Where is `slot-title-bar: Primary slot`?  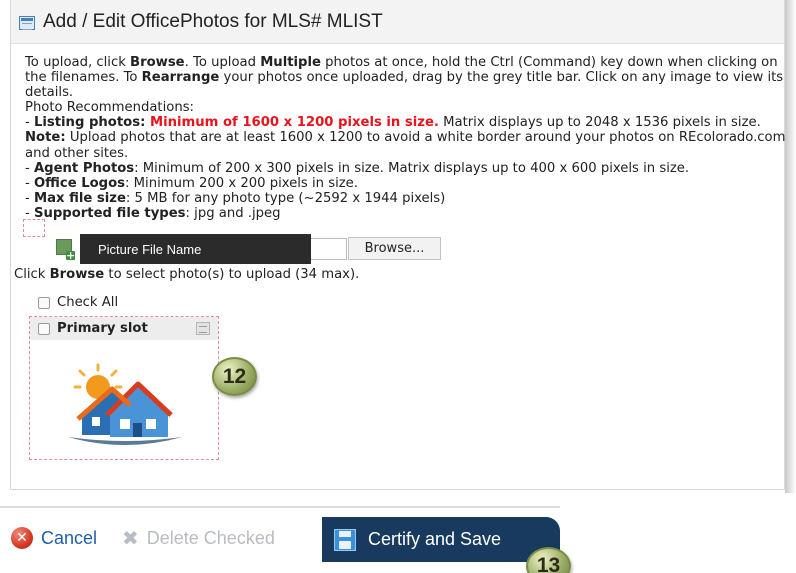
slot-title-bar: Primary slot is located at coordinates (124, 328).